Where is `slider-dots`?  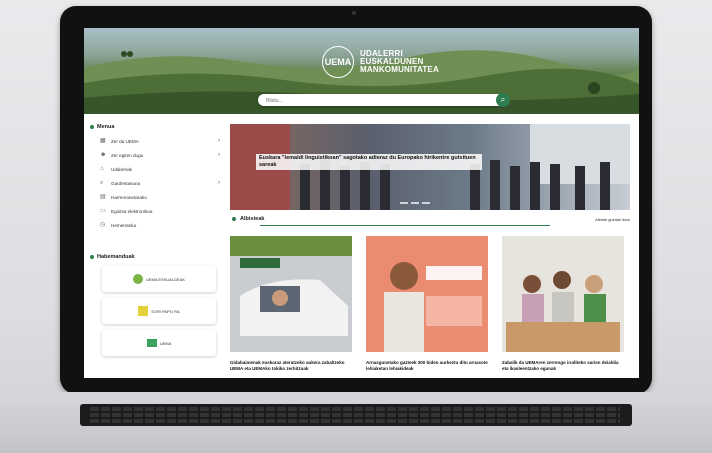 slider-dots is located at coordinates (415, 203).